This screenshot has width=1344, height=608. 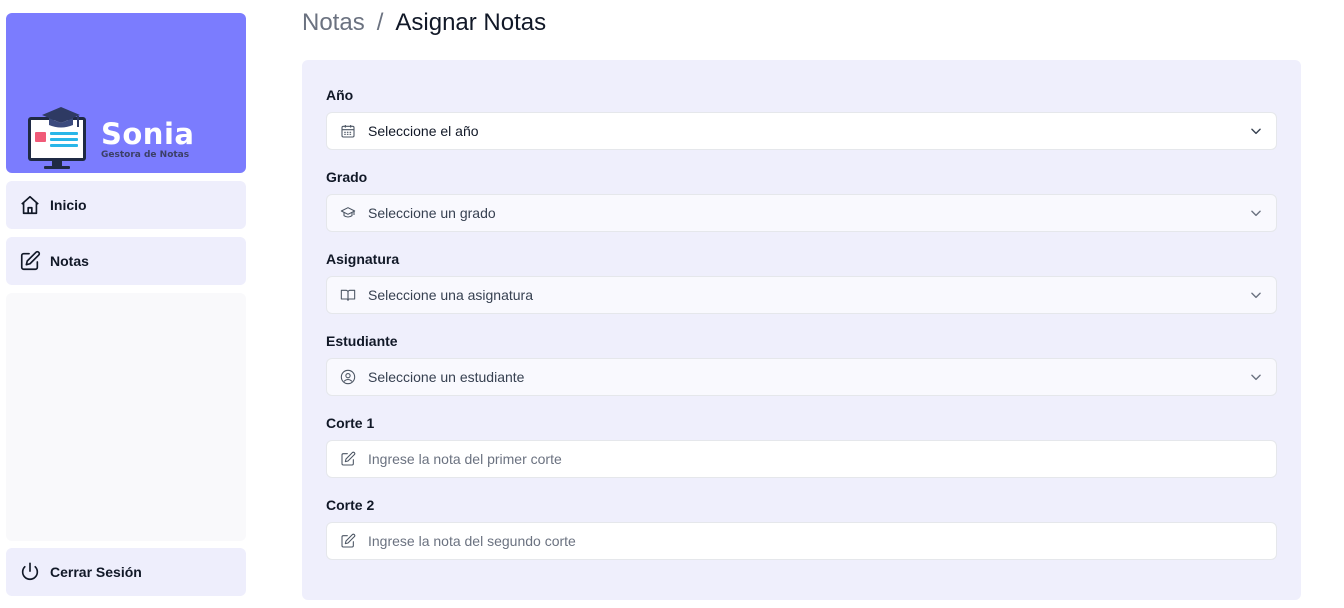 I want to click on student-label: Estudiante, so click(x=362, y=341).